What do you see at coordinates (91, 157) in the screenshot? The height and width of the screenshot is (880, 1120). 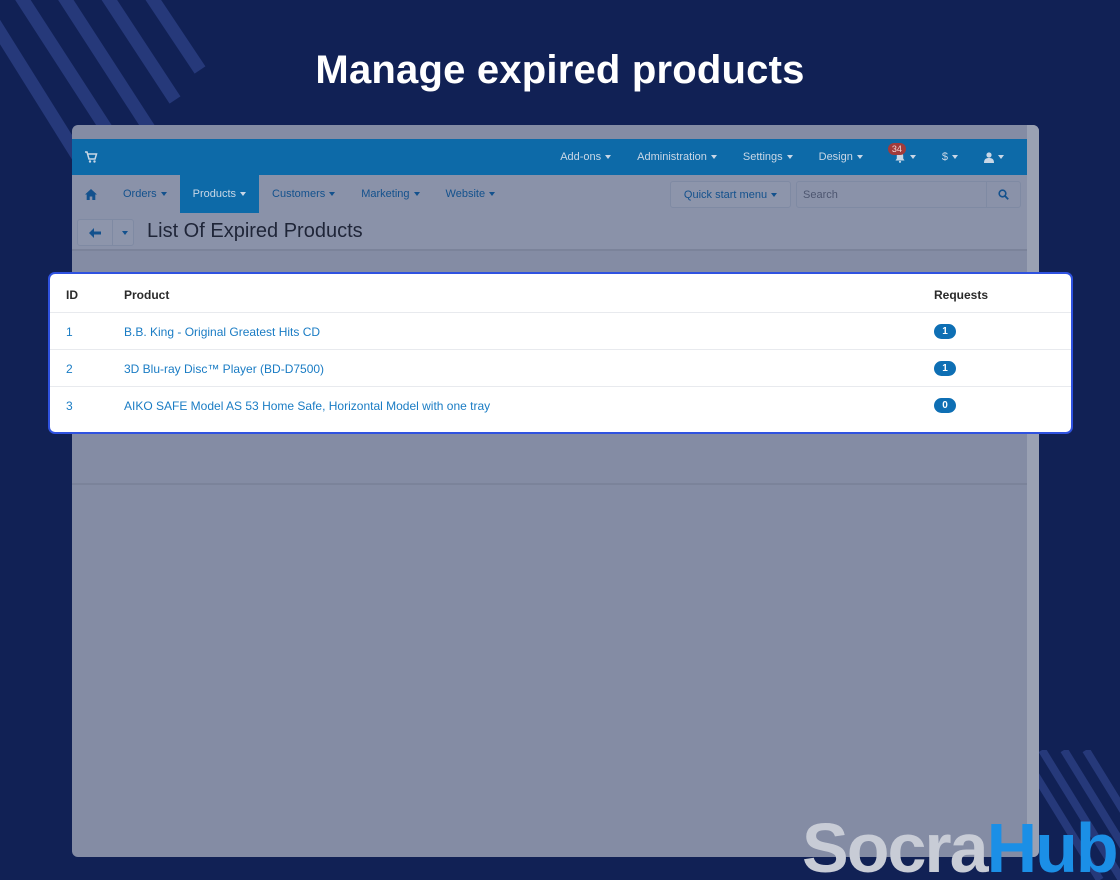 I see `cart-icon` at bounding box center [91, 157].